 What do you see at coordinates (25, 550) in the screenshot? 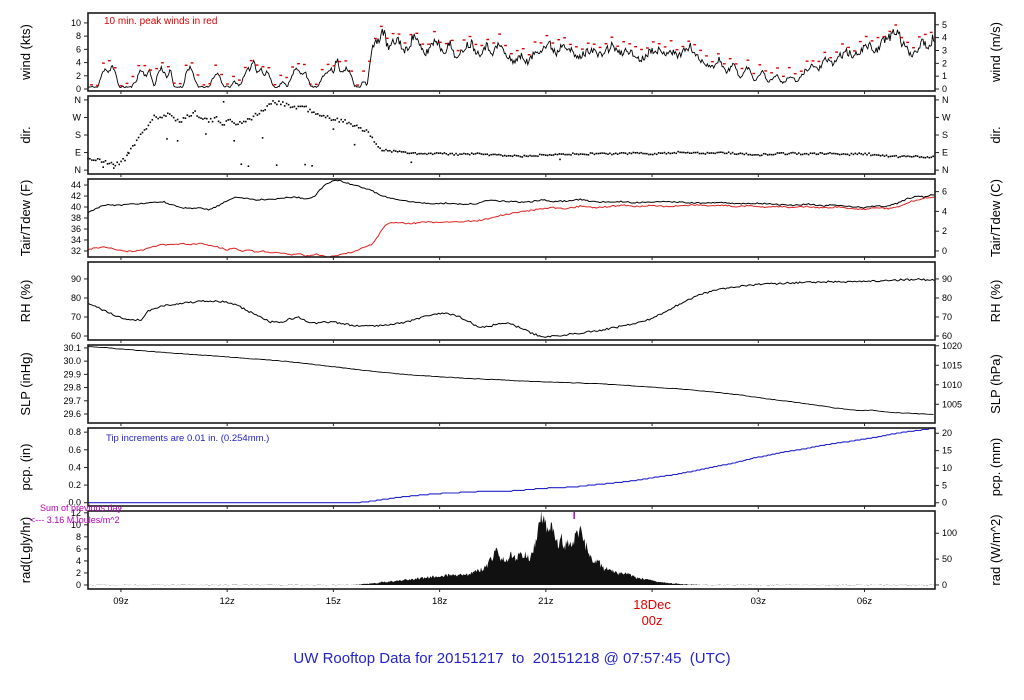
I see `svg-text: rad(Lgly/hr)` at bounding box center [25, 550].